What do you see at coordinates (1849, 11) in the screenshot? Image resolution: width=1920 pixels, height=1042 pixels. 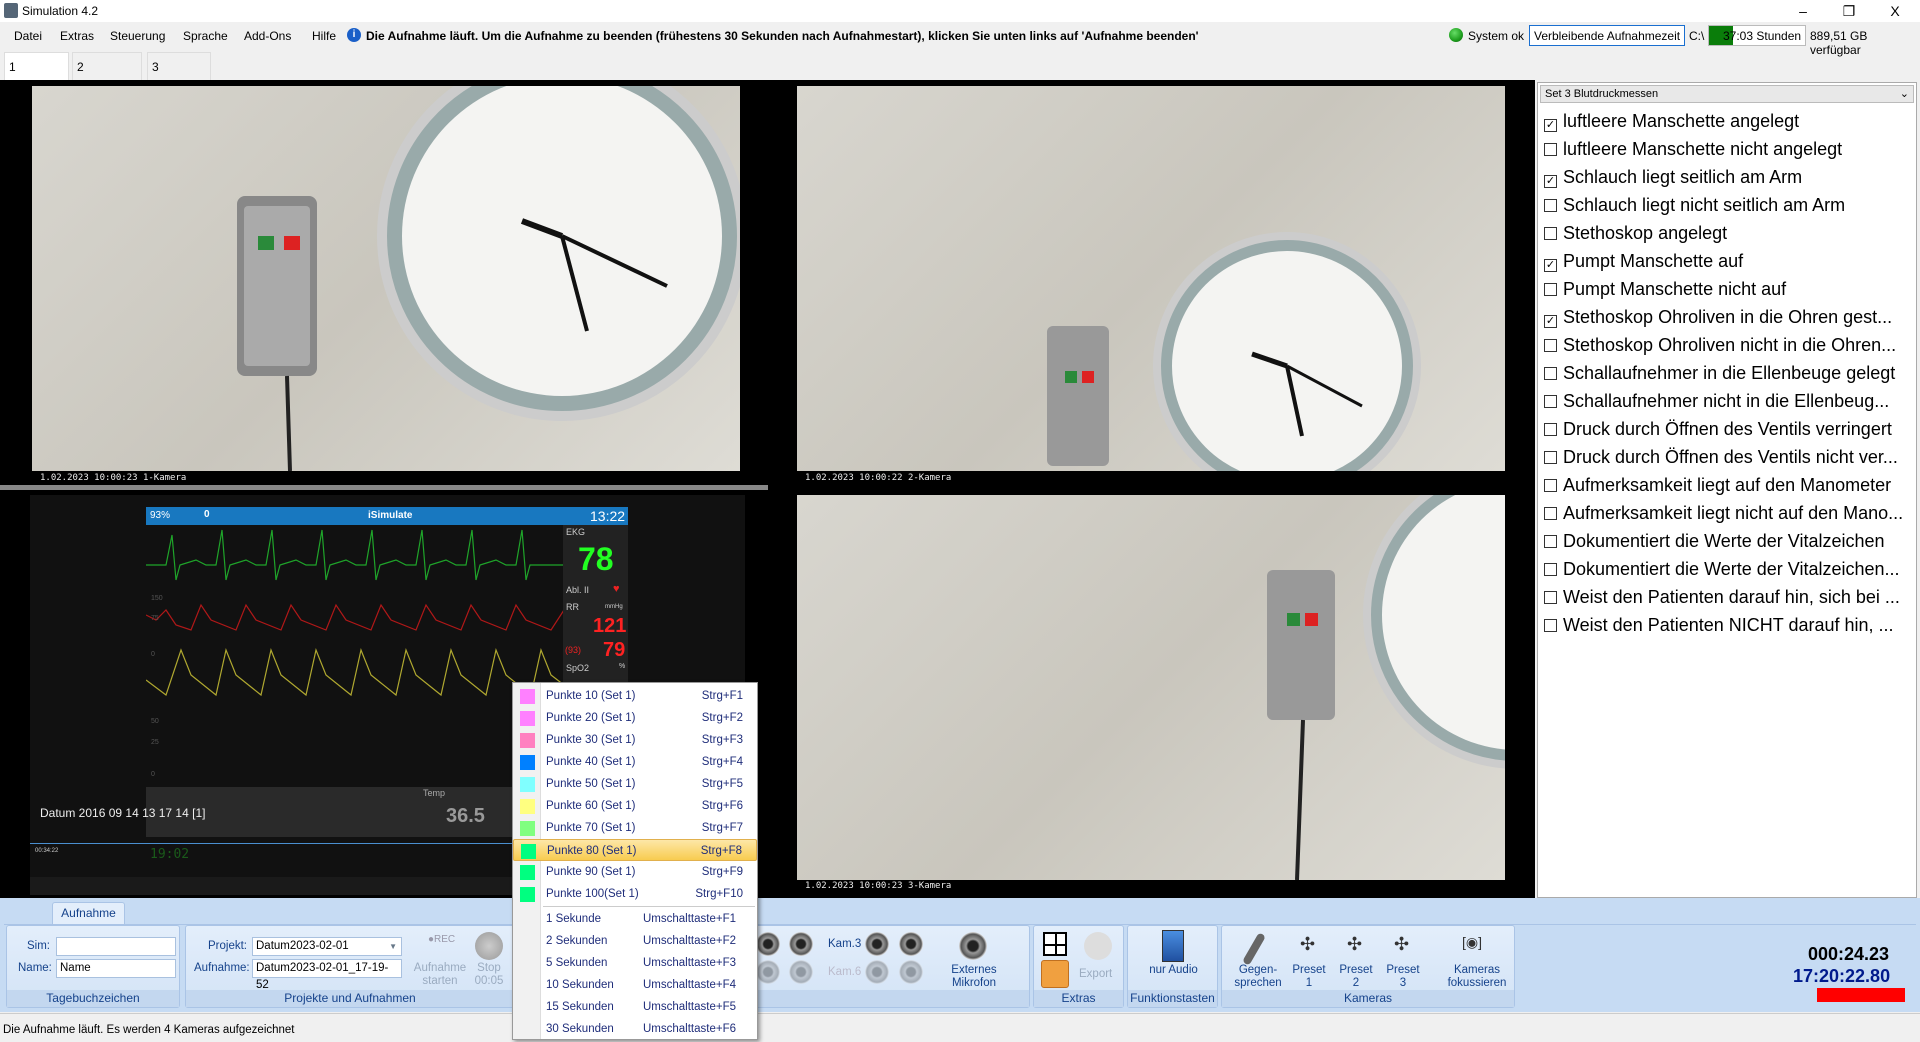 I see `restore-button: ❐` at bounding box center [1849, 11].